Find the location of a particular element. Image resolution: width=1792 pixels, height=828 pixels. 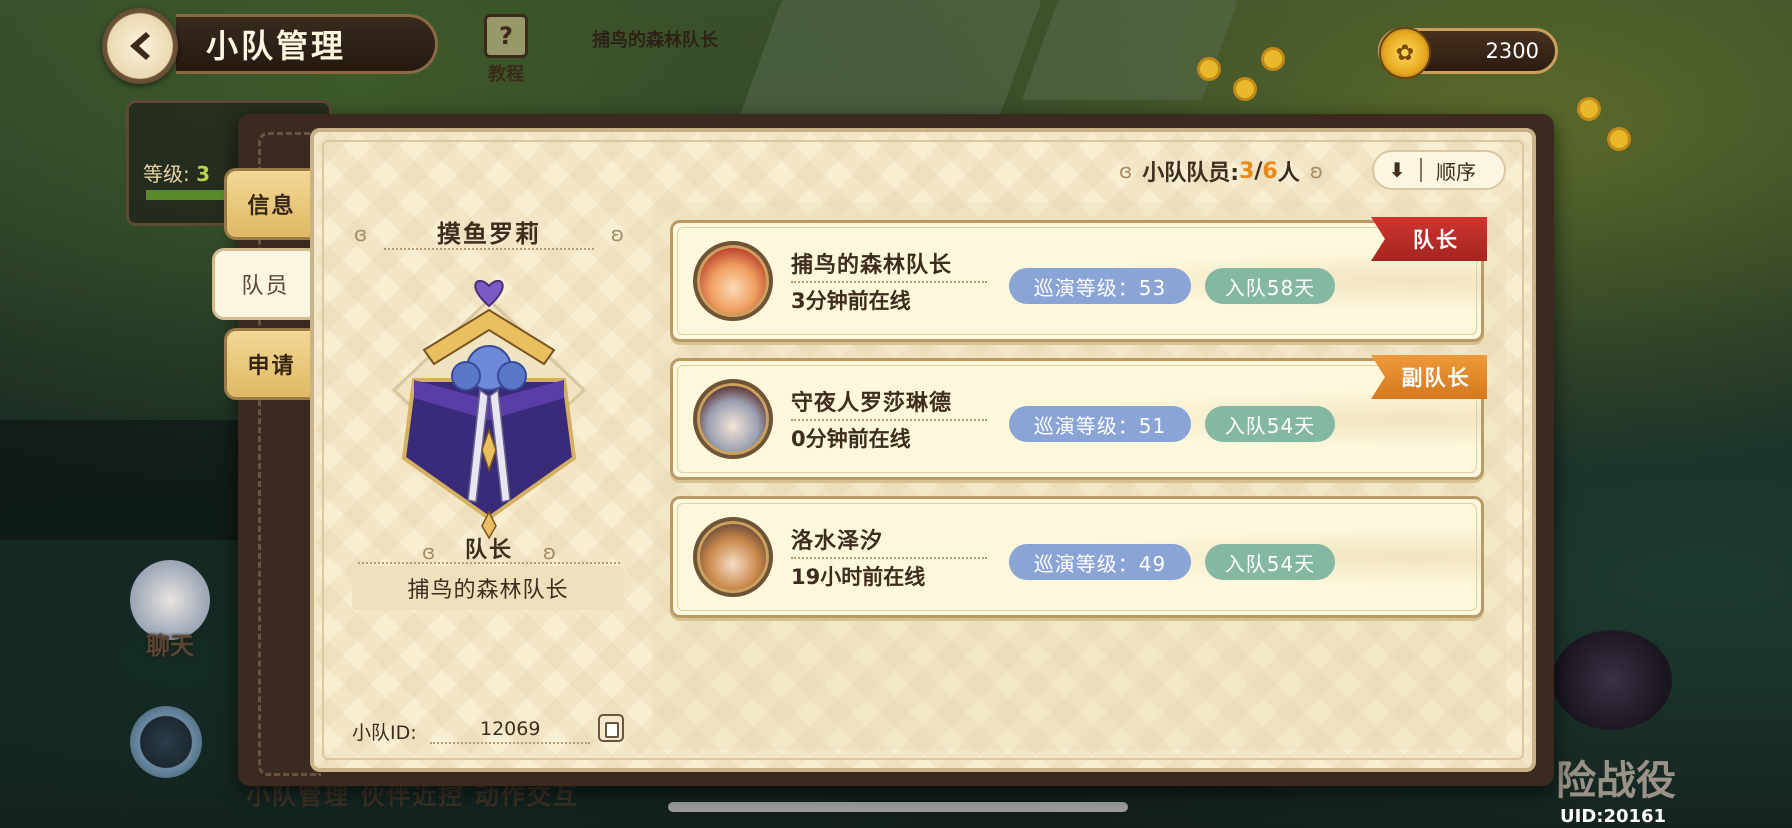

squad-emblem-icon is located at coordinates (489, 410).